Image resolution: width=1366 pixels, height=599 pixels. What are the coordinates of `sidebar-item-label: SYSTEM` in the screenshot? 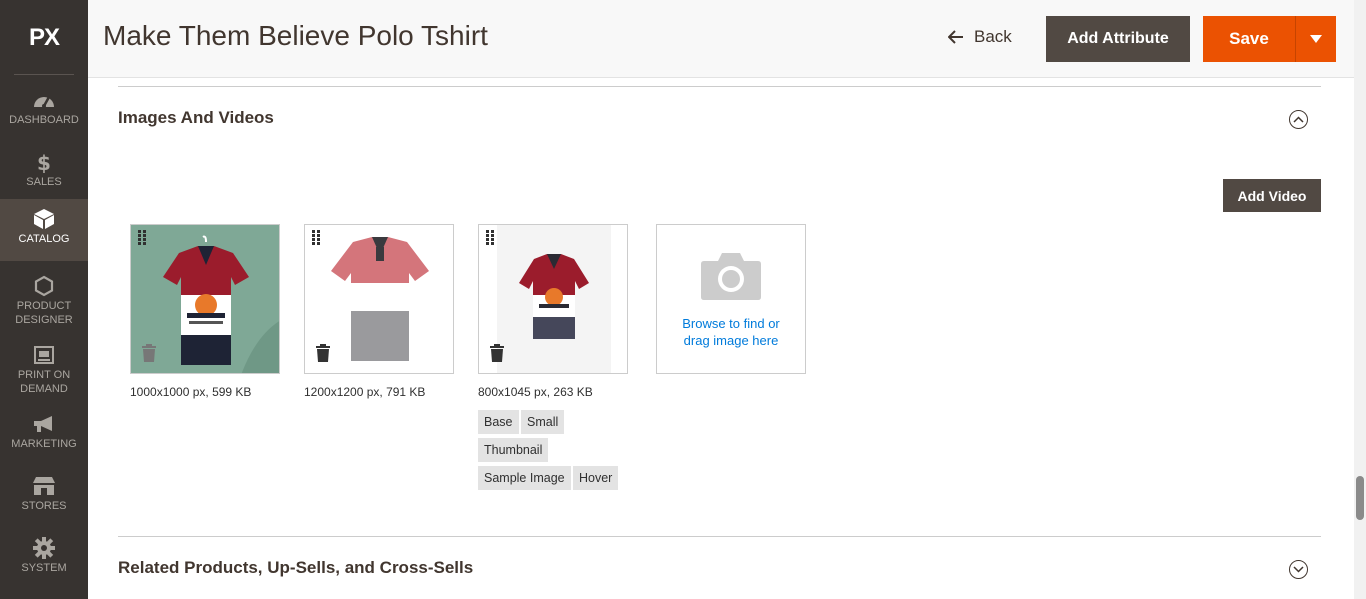 It's located at (44, 568).